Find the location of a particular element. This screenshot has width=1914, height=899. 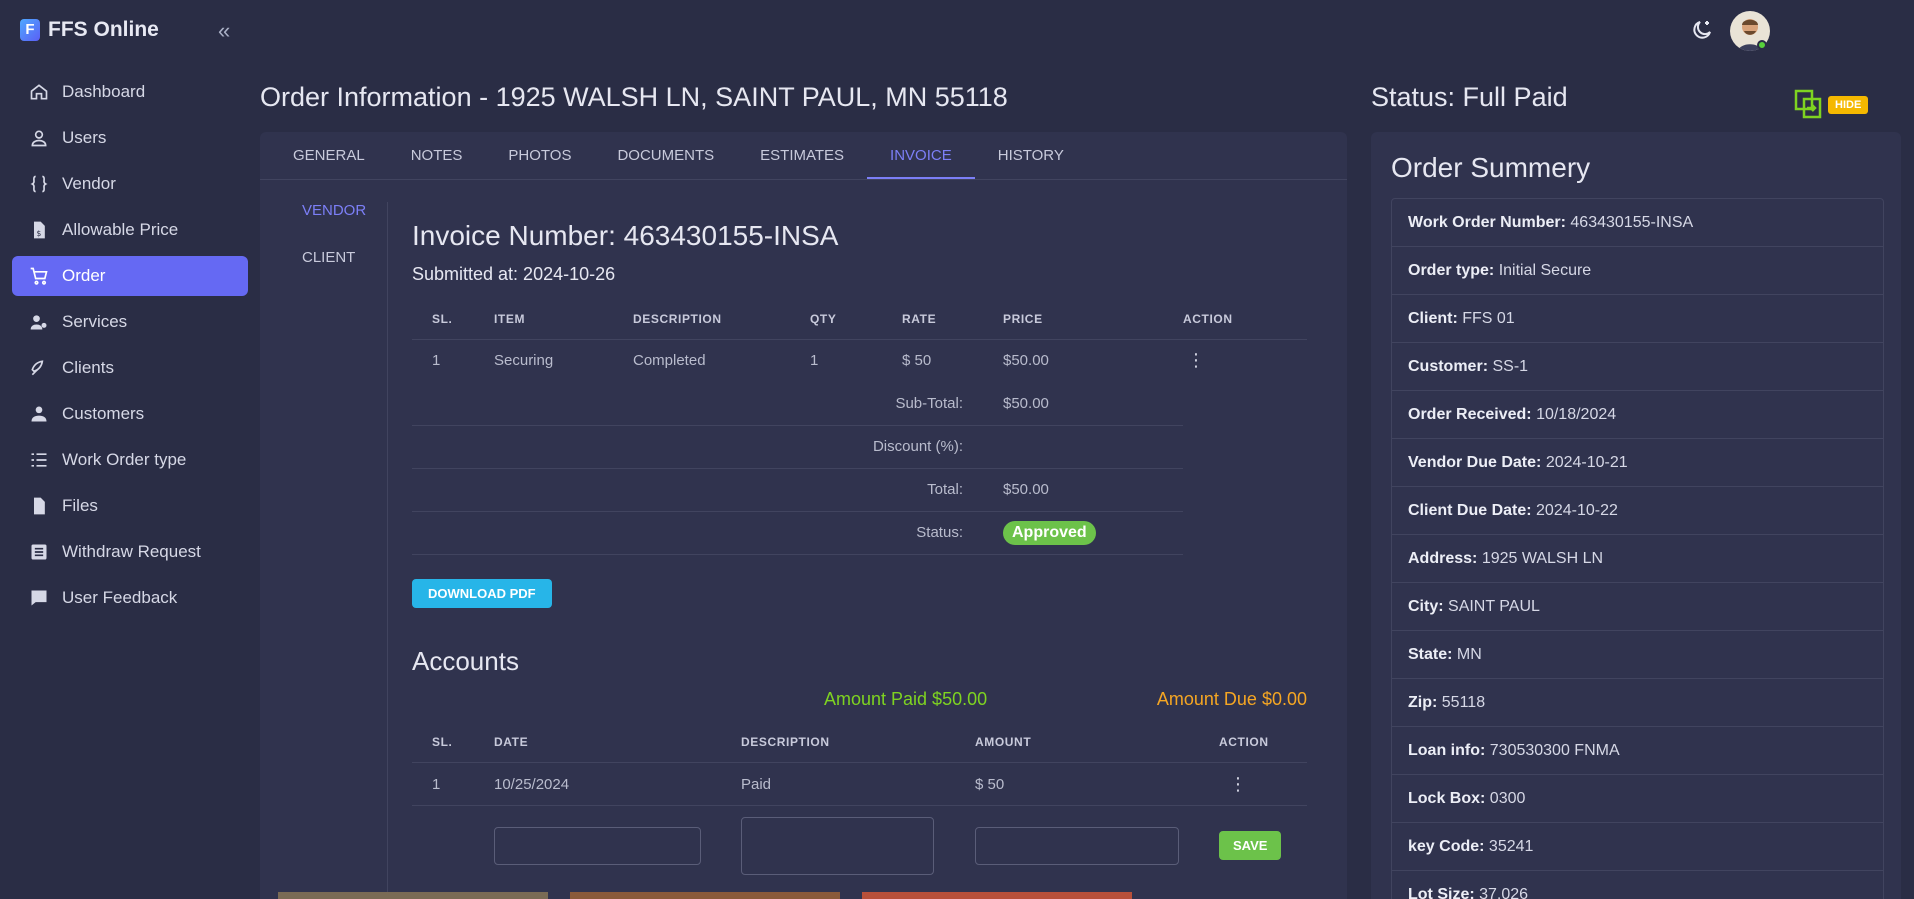

panel-toggle-icon is located at coordinates (1809, 105).